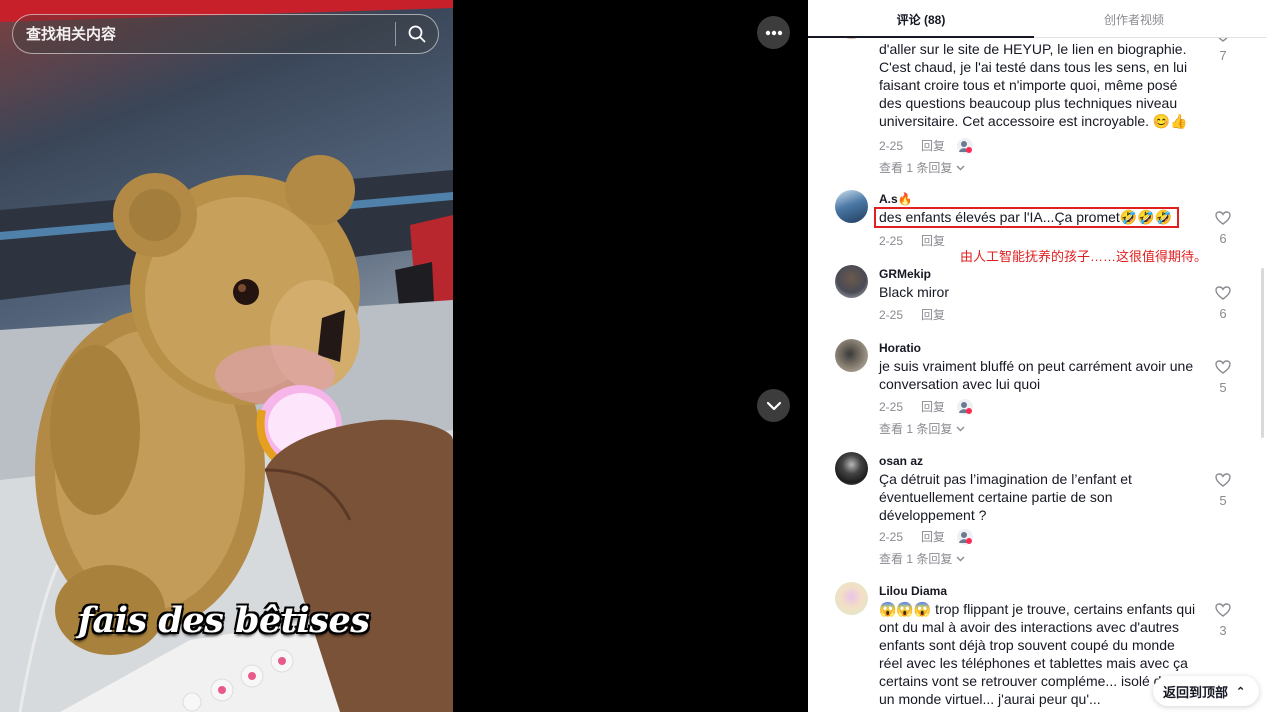 This screenshot has width=1267, height=712. Describe the element at coordinates (204, 34) in the screenshot. I see `search-input` at that location.